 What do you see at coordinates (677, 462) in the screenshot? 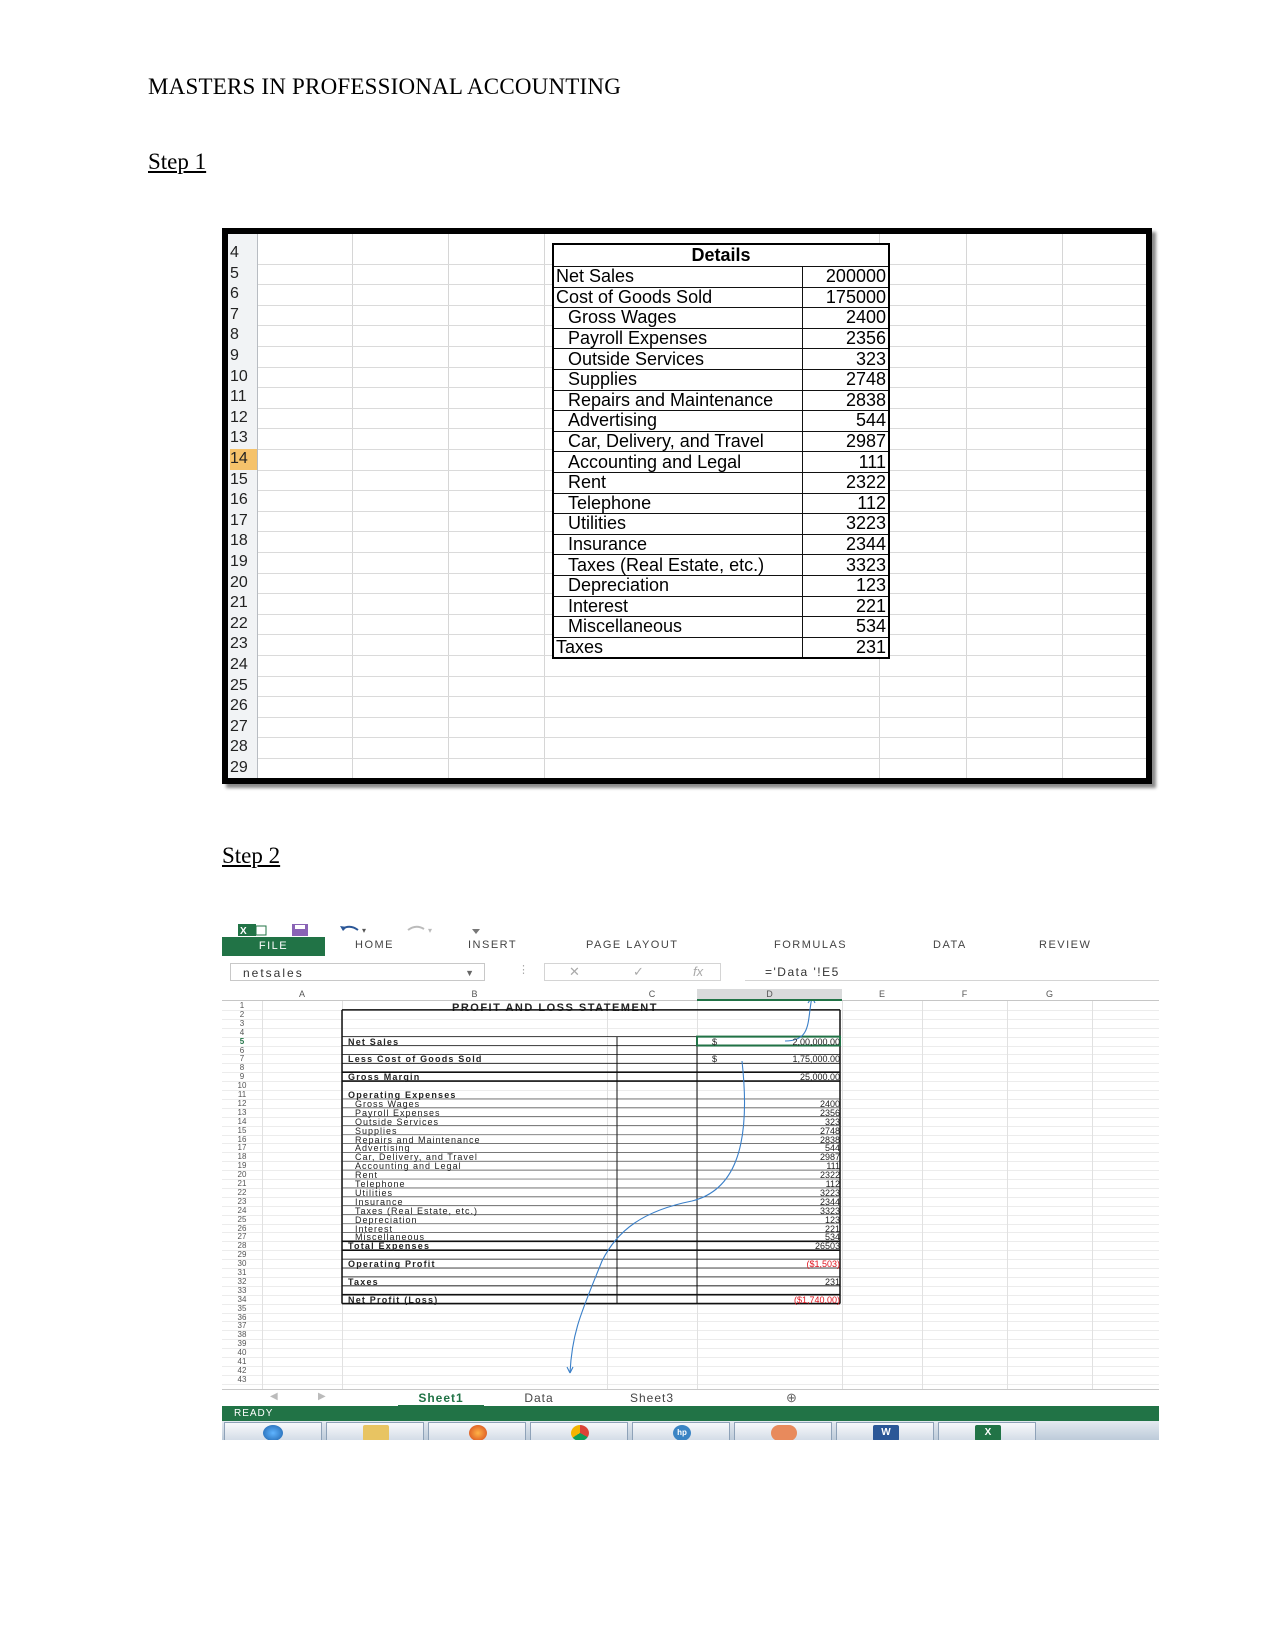
I see `row-label: Accounting and Legal` at bounding box center [677, 462].